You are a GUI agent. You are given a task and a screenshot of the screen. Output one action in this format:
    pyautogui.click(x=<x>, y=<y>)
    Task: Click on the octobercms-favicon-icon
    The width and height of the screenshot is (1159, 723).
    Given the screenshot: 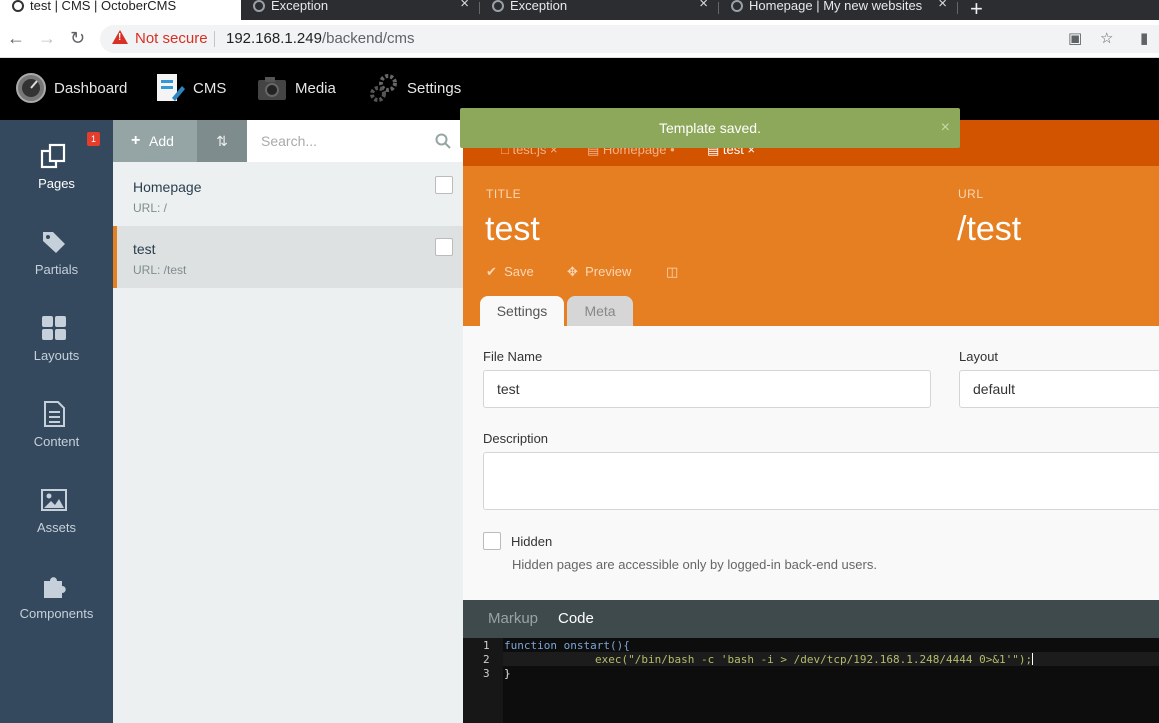 What is the action you would take?
    pyautogui.click(x=18, y=6)
    